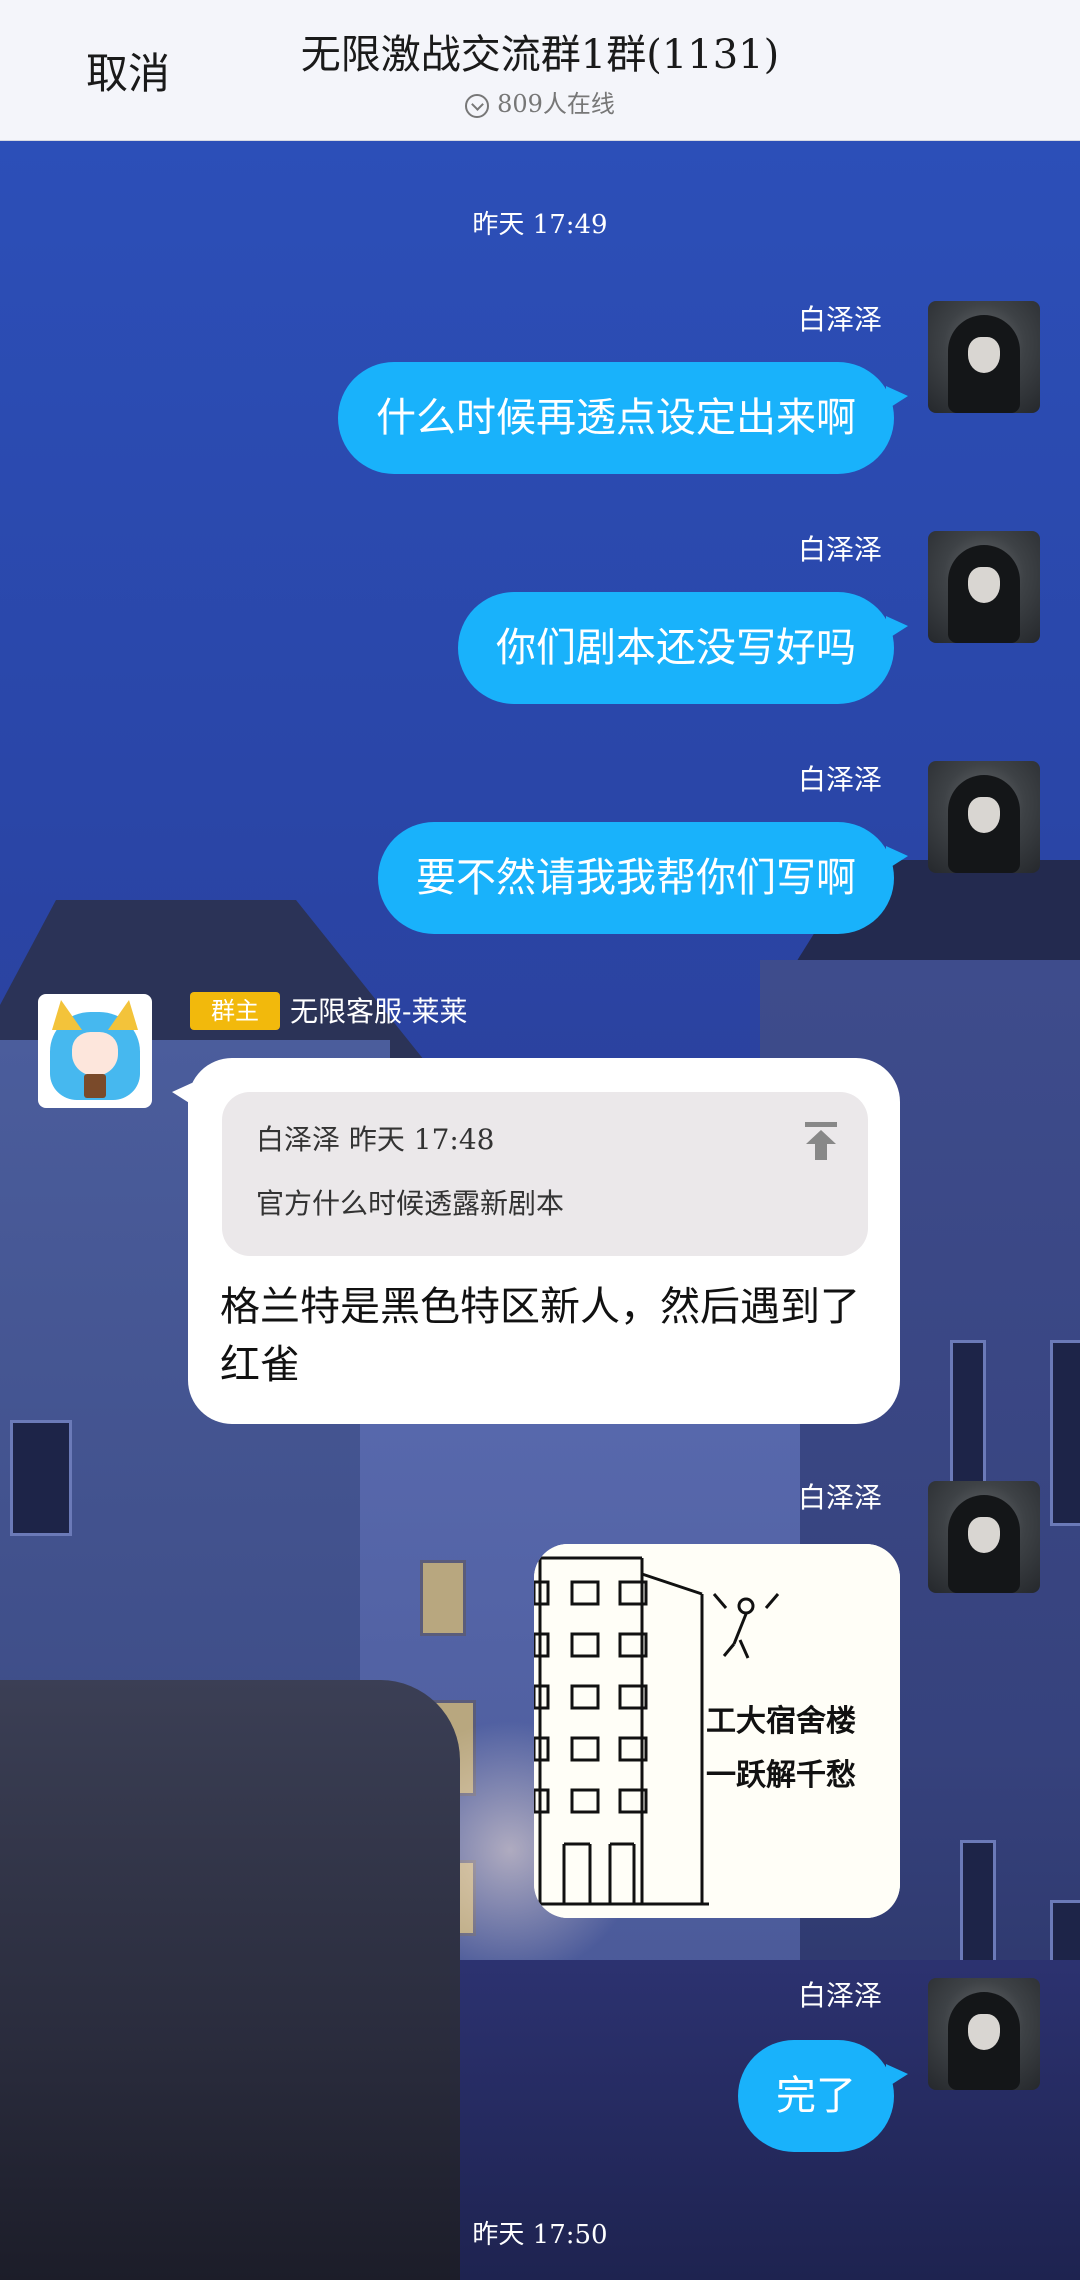  I want to click on image-message: 工大宿舍楼 一跃解千愁, so click(717, 1731).